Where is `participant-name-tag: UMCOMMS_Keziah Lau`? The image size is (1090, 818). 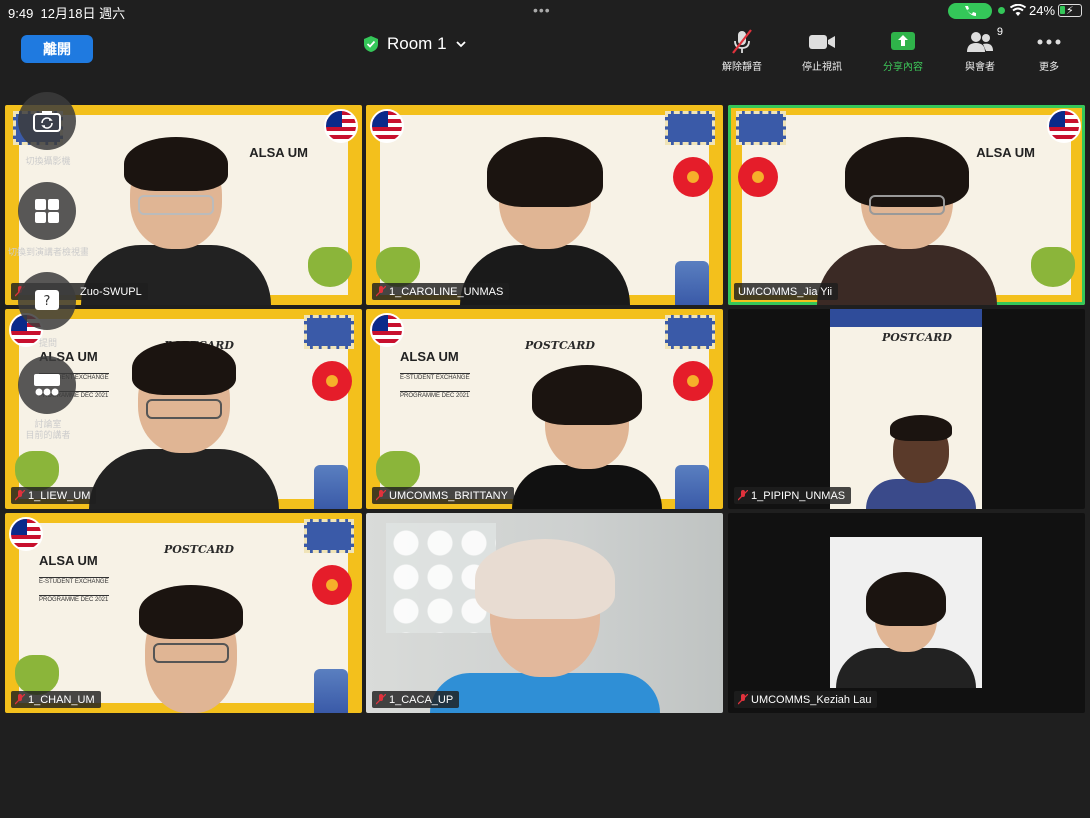
participant-name-tag: UMCOMMS_Keziah Lau is located at coordinates (806, 699).